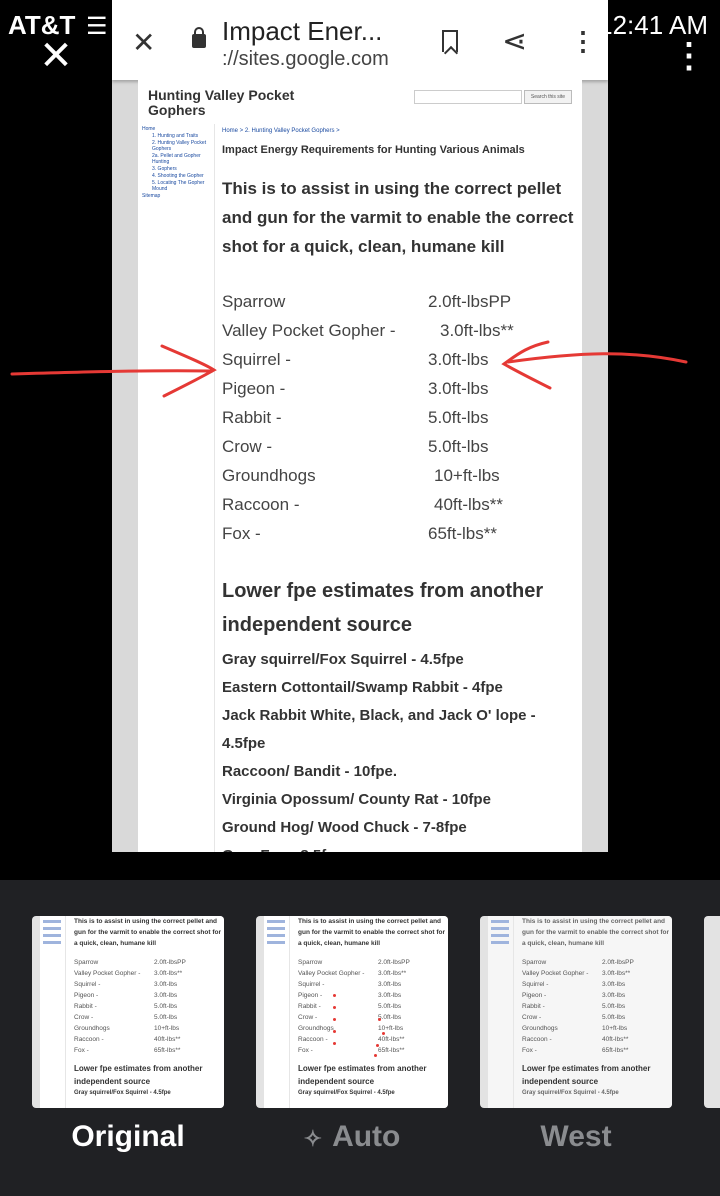 The width and height of the screenshot is (720, 1196). What do you see at coordinates (458, 417) in the screenshot?
I see `energy-value: 5.0ft-lbs` at bounding box center [458, 417].